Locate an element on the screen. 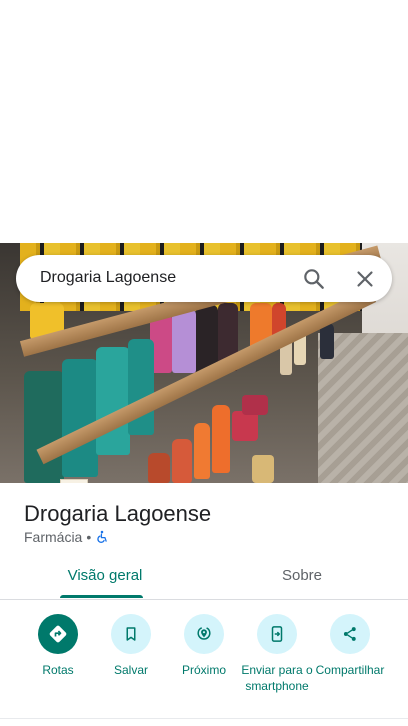 The image size is (408, 726). directions-icon is located at coordinates (58, 634).